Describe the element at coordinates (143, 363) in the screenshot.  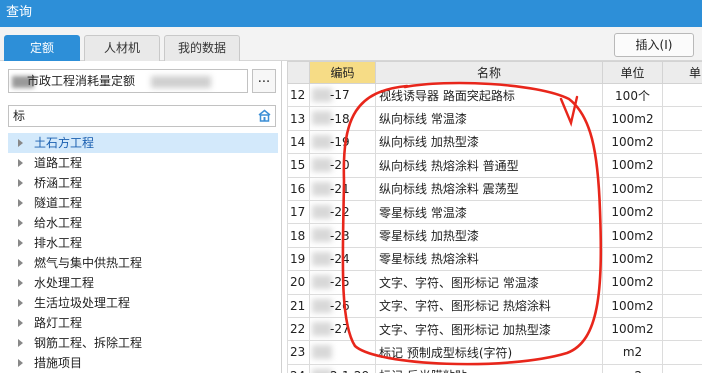
I see `tree-item-measures: 措施项目` at that location.